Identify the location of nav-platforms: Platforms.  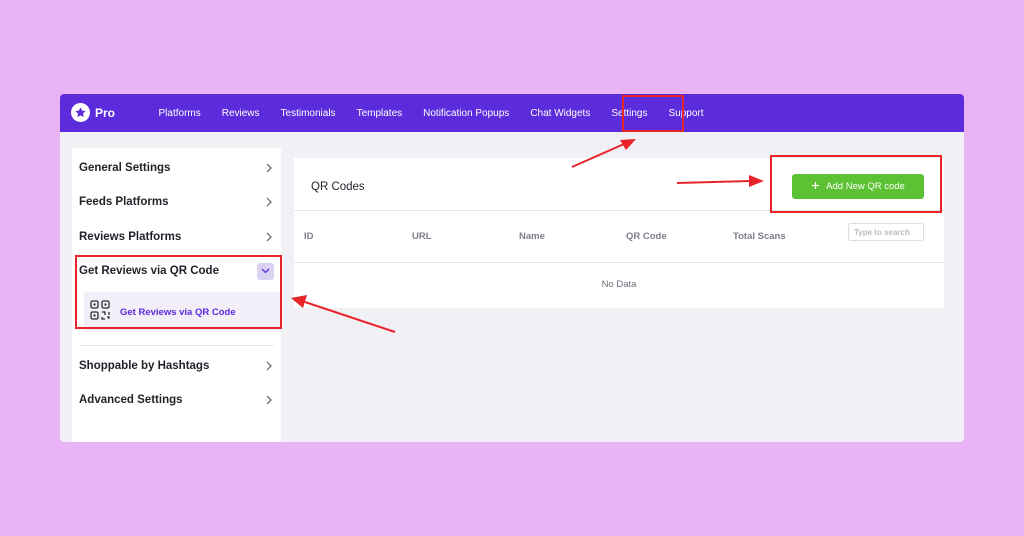
(179, 113).